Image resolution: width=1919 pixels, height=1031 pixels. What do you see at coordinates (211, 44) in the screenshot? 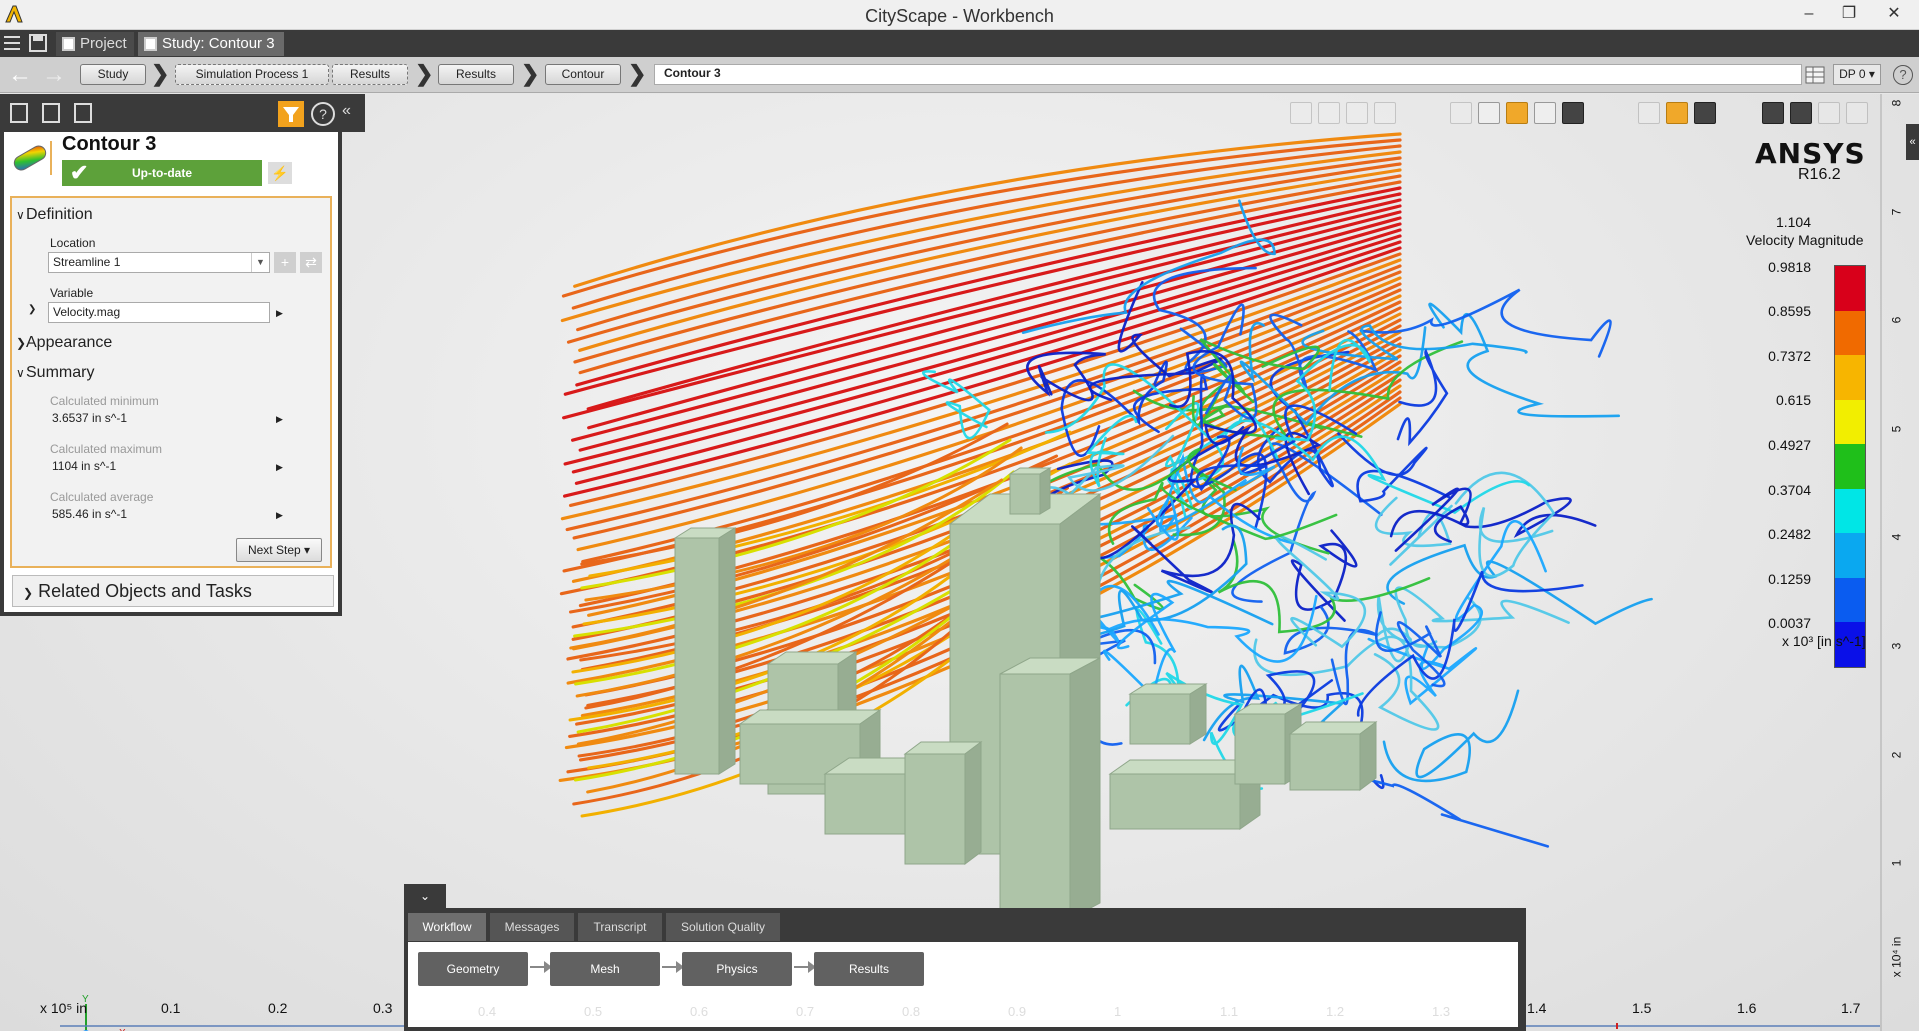
I see `tab-study: Study: Contour 3` at bounding box center [211, 44].